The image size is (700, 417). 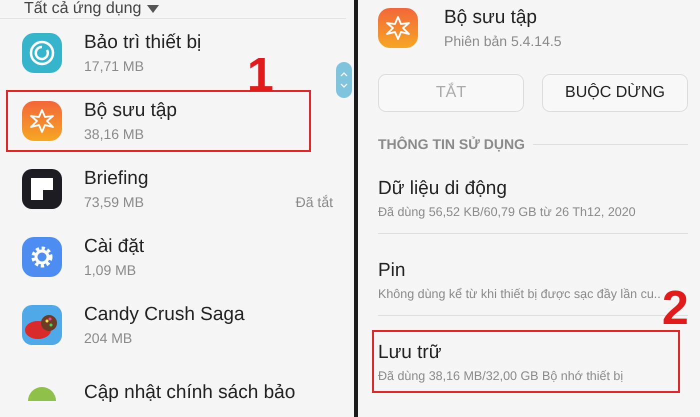 I want to click on section-title: THÔNG TIN SỬ DỤNG, so click(x=451, y=144).